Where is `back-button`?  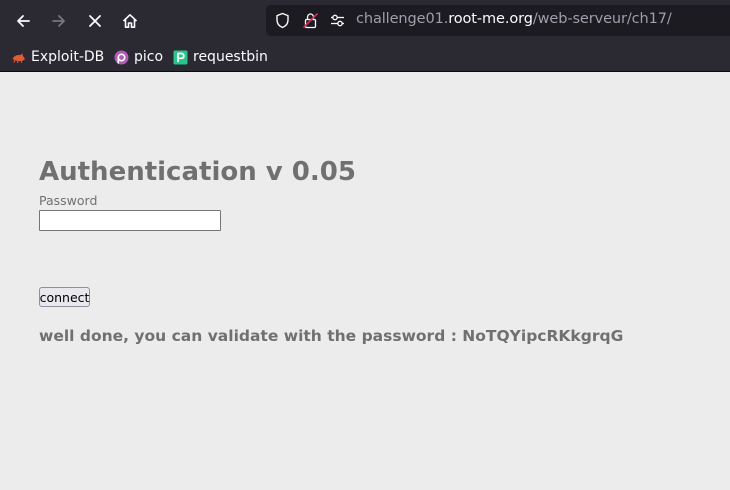 back-button is located at coordinates (23, 21).